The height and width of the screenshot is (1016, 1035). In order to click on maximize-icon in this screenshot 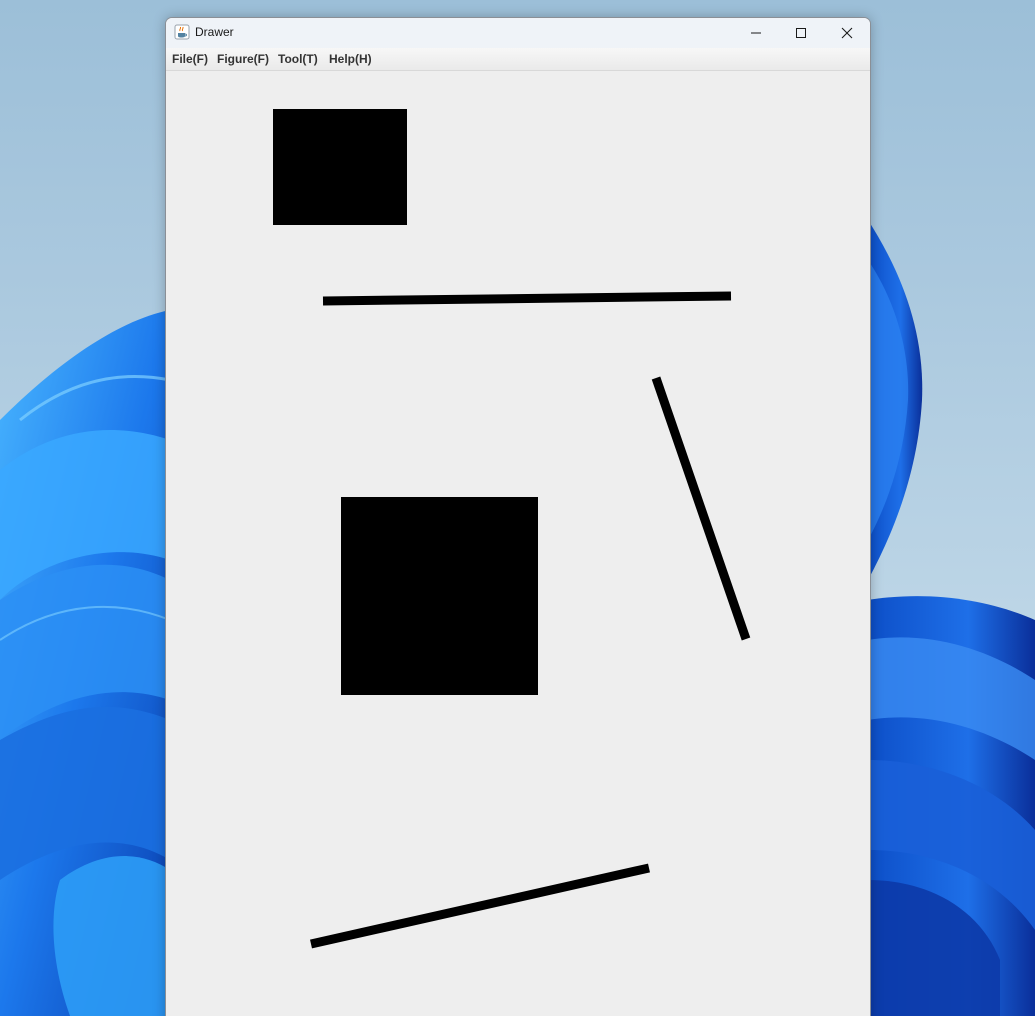, I will do `click(801, 33)`.